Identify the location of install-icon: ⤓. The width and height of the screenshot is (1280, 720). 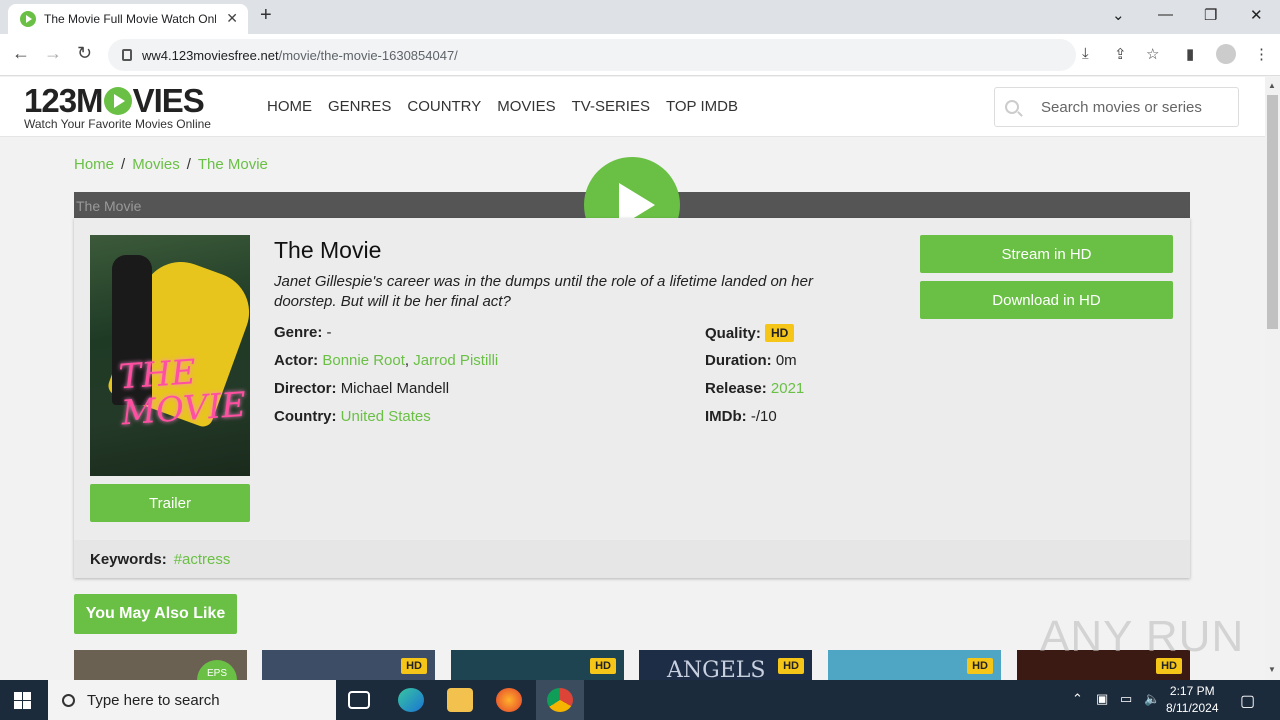
(1085, 53).